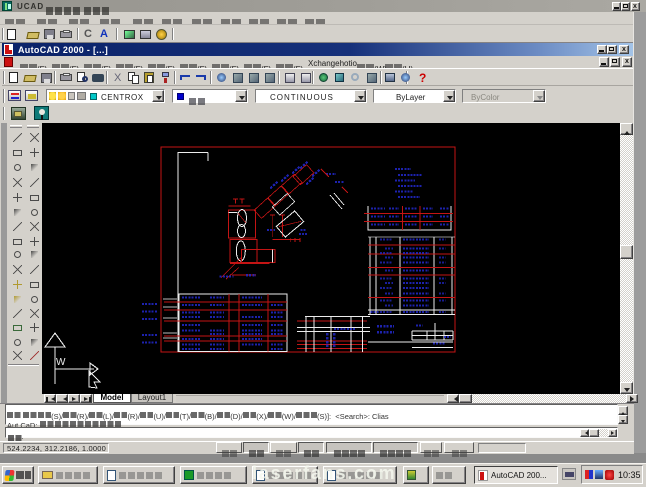 The image size is (646, 487). Describe the element at coordinates (61, 362) in the screenshot. I see `svg-text: W` at that location.